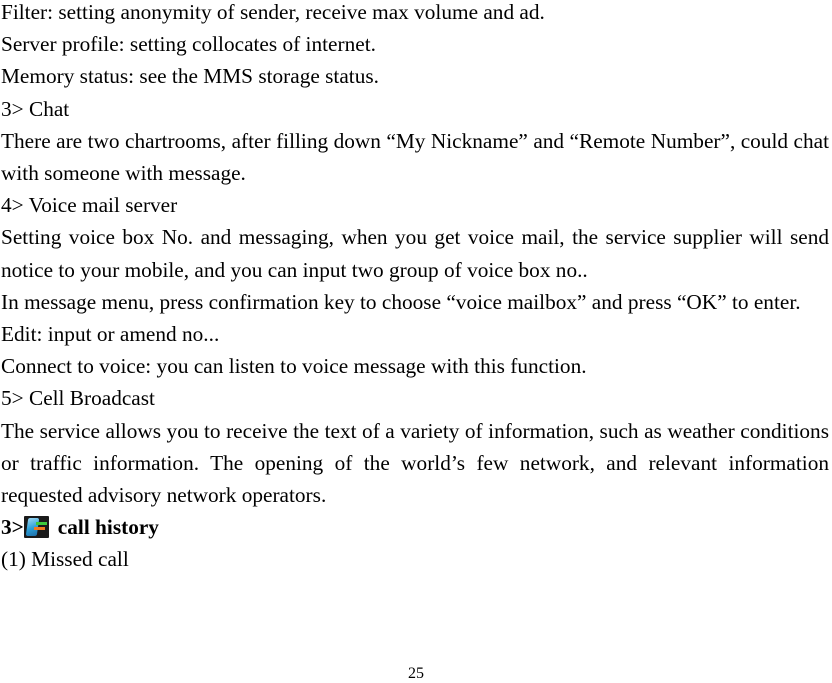 This screenshot has height=683, width=832. Describe the element at coordinates (108, 527) in the screenshot. I see `call-history-title: call history` at that location.